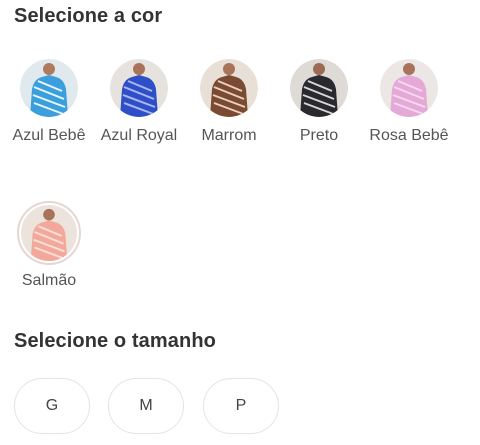 The width and height of the screenshot is (480, 445). Describe the element at coordinates (319, 135) in the screenshot. I see `color-label: Preto` at that location.